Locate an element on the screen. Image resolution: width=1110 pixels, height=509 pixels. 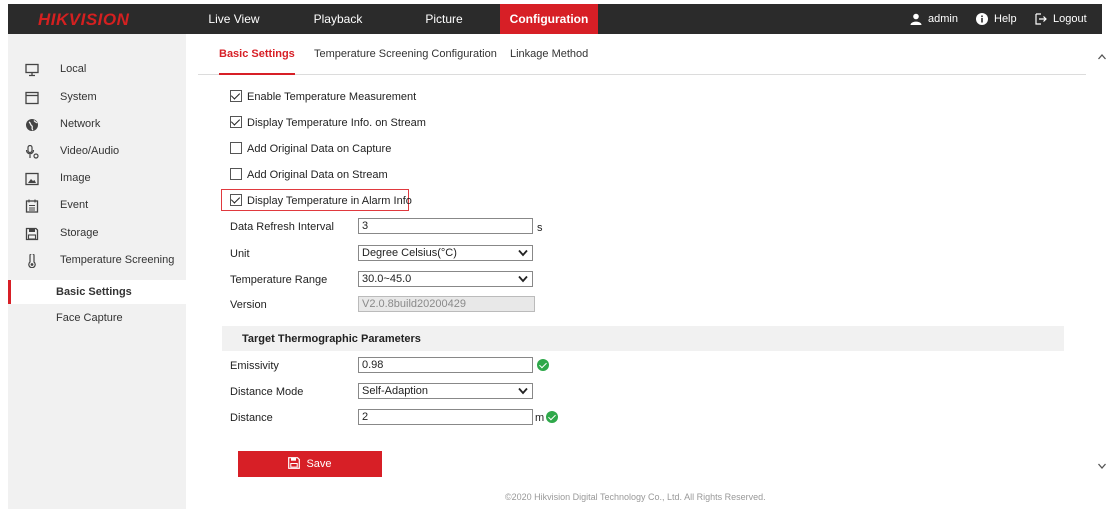
select-value: Self-Adaption is located at coordinates (395, 391).